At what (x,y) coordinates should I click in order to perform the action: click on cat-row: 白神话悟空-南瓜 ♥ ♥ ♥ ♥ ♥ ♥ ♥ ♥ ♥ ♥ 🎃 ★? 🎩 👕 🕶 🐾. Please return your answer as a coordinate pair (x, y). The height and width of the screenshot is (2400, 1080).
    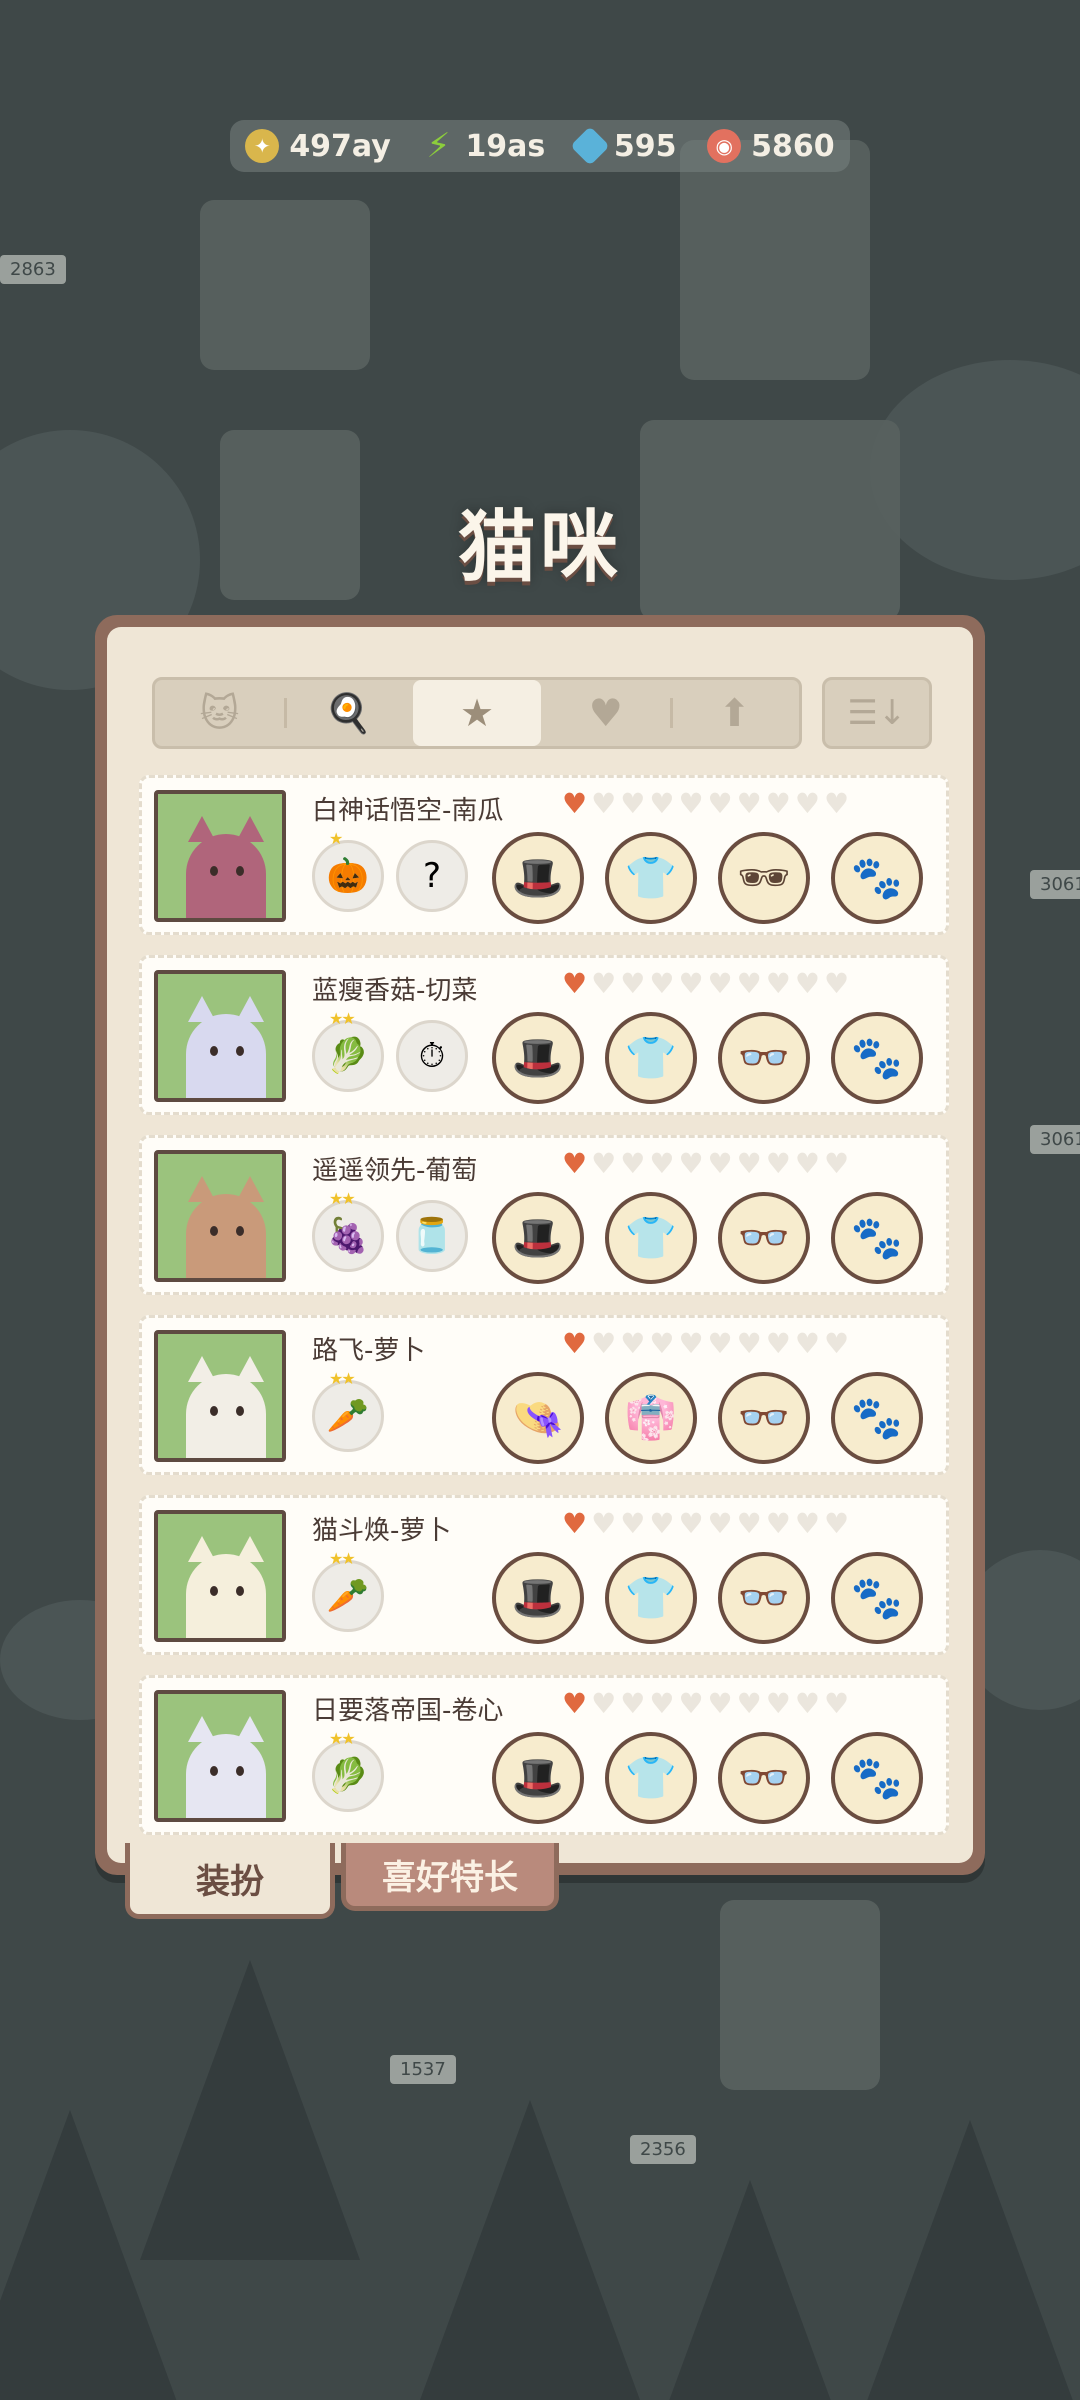
    Looking at the image, I should click on (544, 855).